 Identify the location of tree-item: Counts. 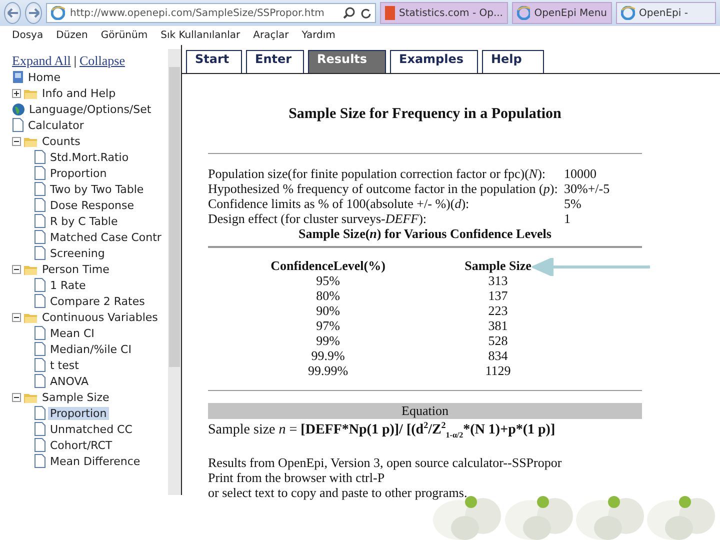
(61, 141).